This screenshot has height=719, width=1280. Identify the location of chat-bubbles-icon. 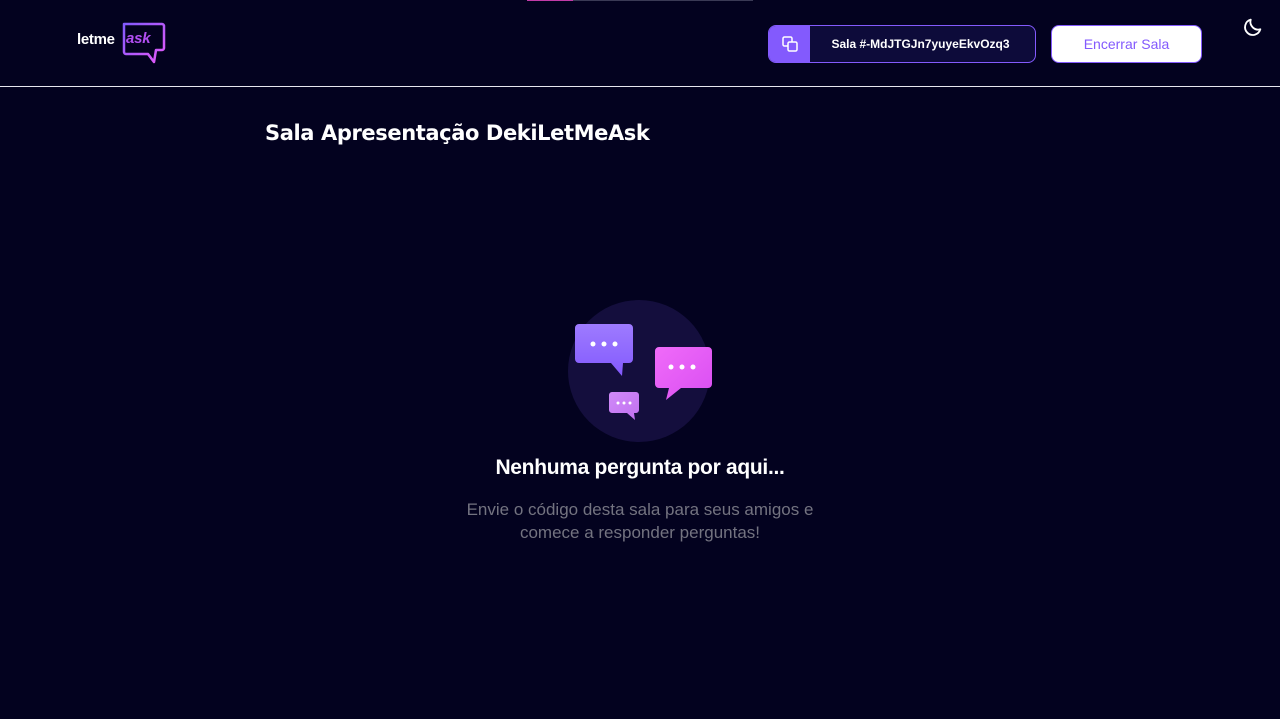
(642, 371).